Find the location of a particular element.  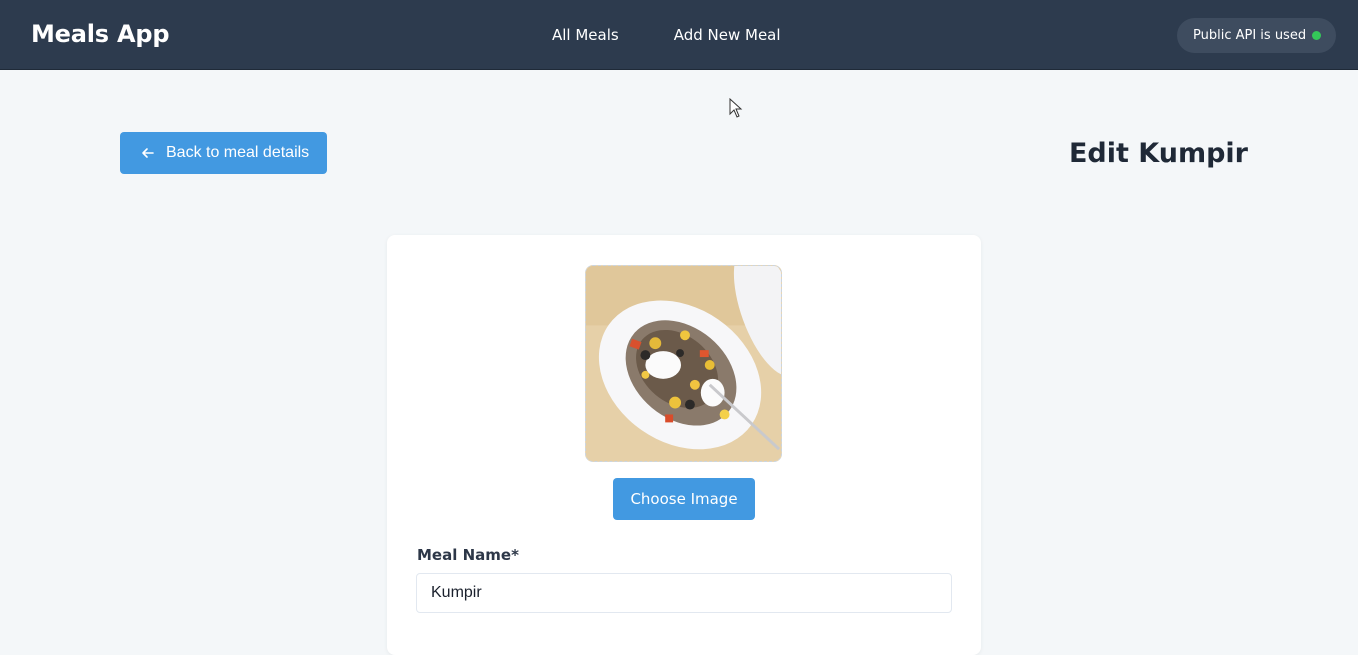

page-title: Edit Kumpir is located at coordinates (1158, 153).